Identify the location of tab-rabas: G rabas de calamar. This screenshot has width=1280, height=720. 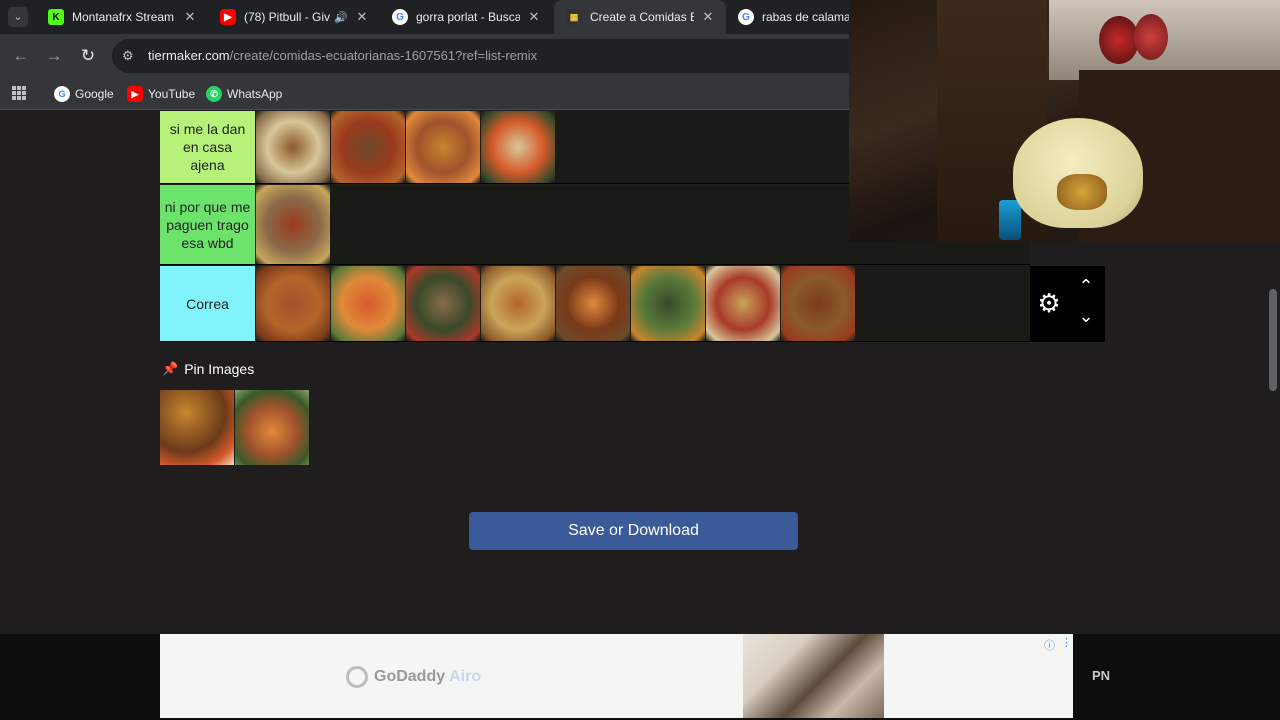
(787, 17).